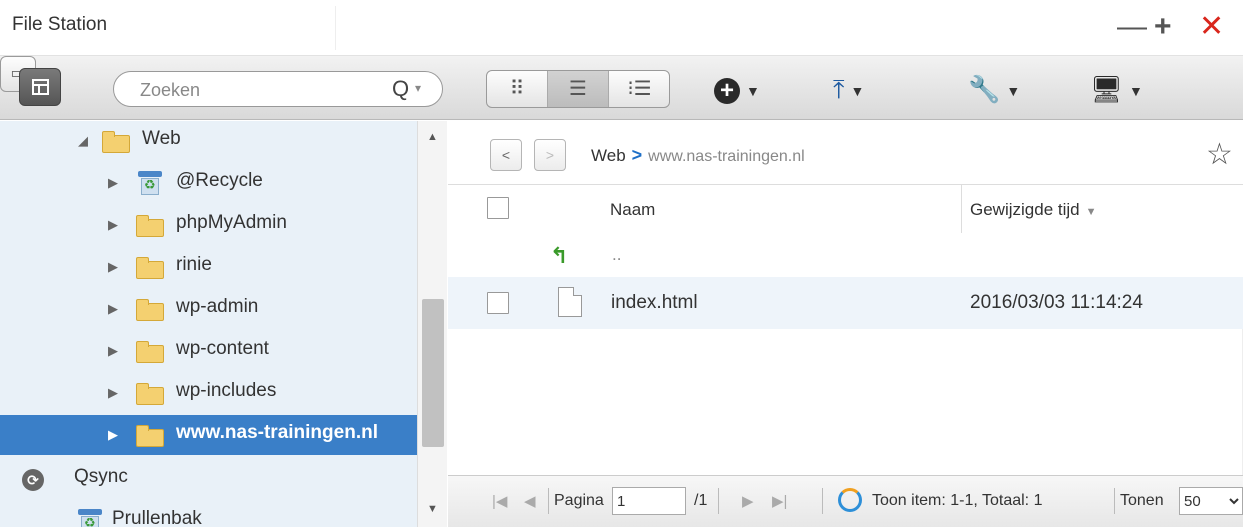 The width and height of the screenshot is (1243, 527). What do you see at coordinates (1056, 302) in the screenshot?
I see `file-modified-time: 2016/03/03 11:14:24` at bounding box center [1056, 302].